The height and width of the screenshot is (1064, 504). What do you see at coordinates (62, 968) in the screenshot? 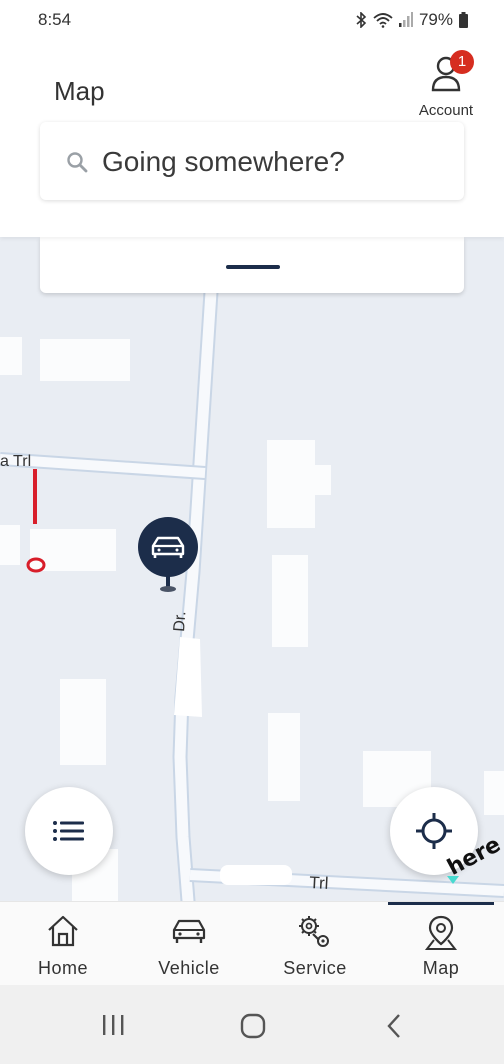
I see `nav-label: Home` at bounding box center [62, 968].